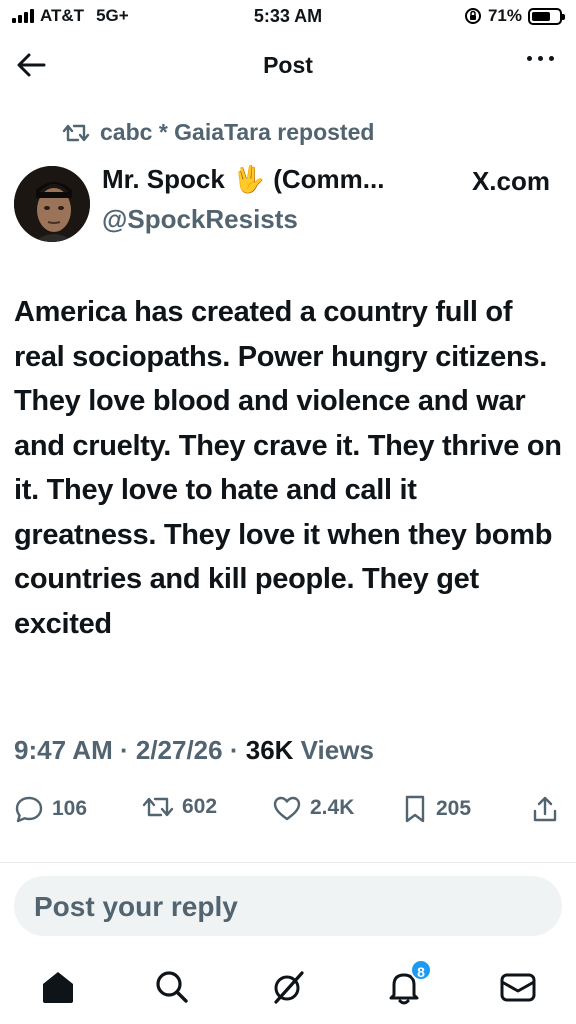 The height and width of the screenshot is (1024, 576). What do you see at coordinates (540, 58) in the screenshot?
I see `more-options-button` at bounding box center [540, 58].